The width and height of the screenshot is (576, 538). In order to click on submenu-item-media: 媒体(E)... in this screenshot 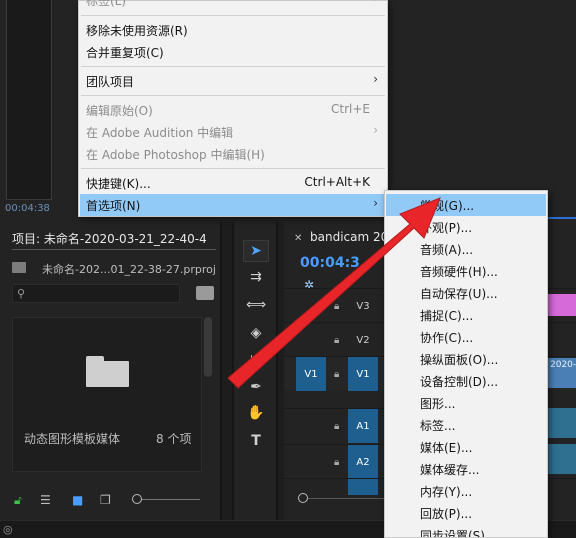, I will do `click(466, 447)`.